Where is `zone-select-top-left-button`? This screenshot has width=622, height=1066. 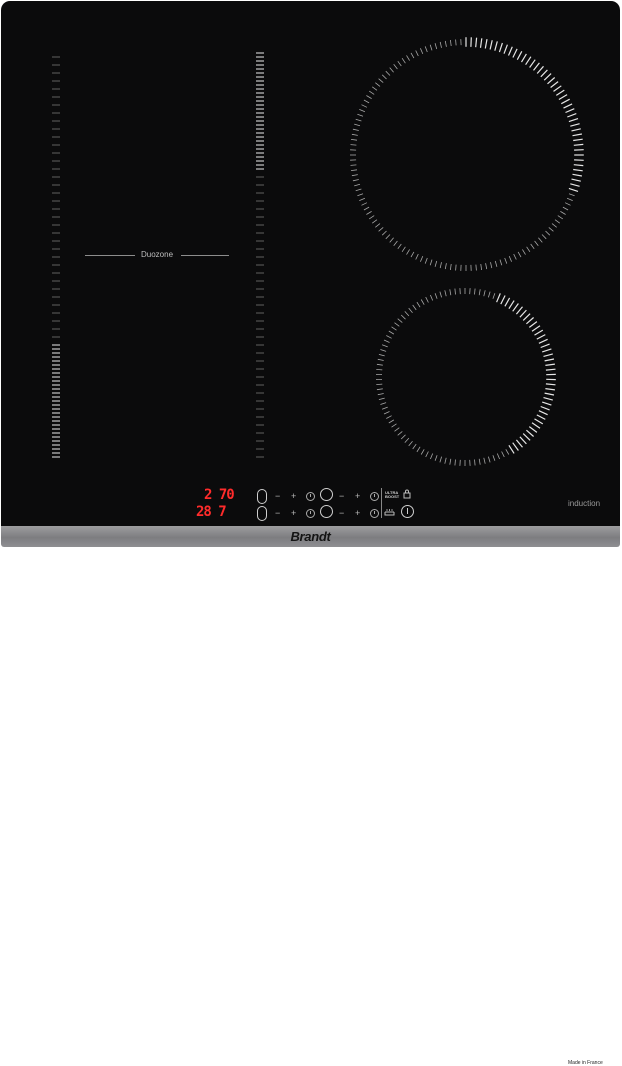 zone-select-top-left-button is located at coordinates (262, 496).